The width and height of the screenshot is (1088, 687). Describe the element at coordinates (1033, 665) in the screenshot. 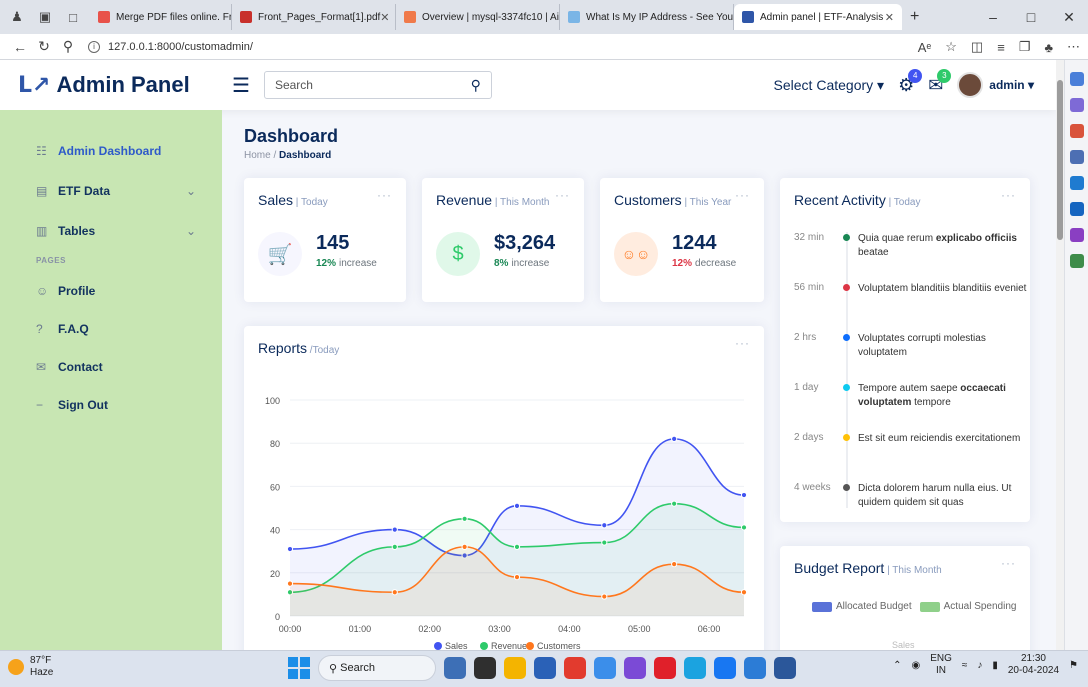

I see `clock: 21:30 20-04-2024` at that location.